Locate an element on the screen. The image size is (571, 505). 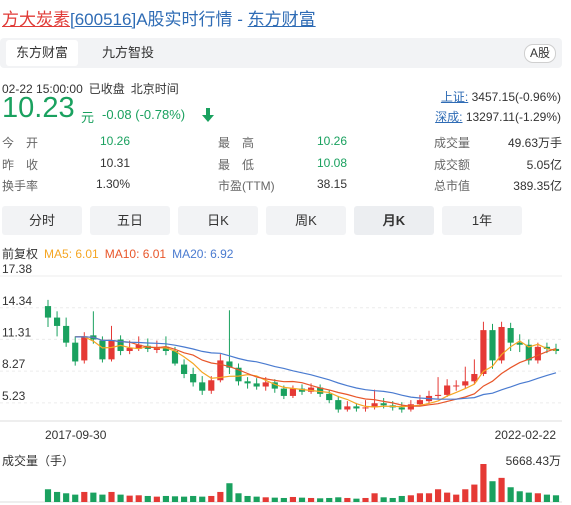
period-intraday-button: 分时 is located at coordinates (42, 220).